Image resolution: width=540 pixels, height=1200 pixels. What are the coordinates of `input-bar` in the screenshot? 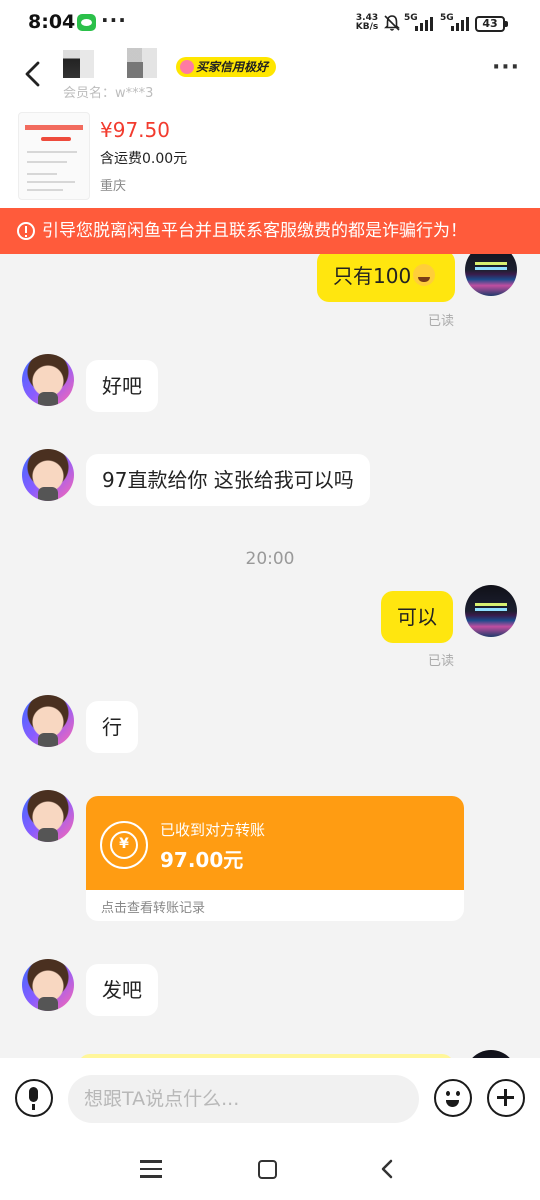 It's located at (270, 1099).